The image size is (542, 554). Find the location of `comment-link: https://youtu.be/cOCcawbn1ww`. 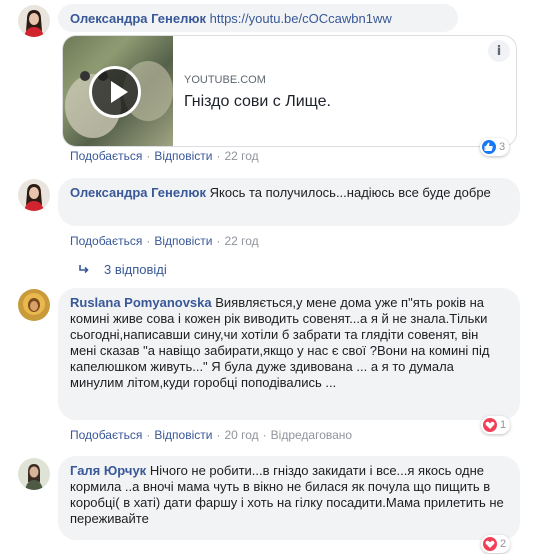

comment-link: https://youtu.be/cOCcawbn1ww is located at coordinates (301, 18).